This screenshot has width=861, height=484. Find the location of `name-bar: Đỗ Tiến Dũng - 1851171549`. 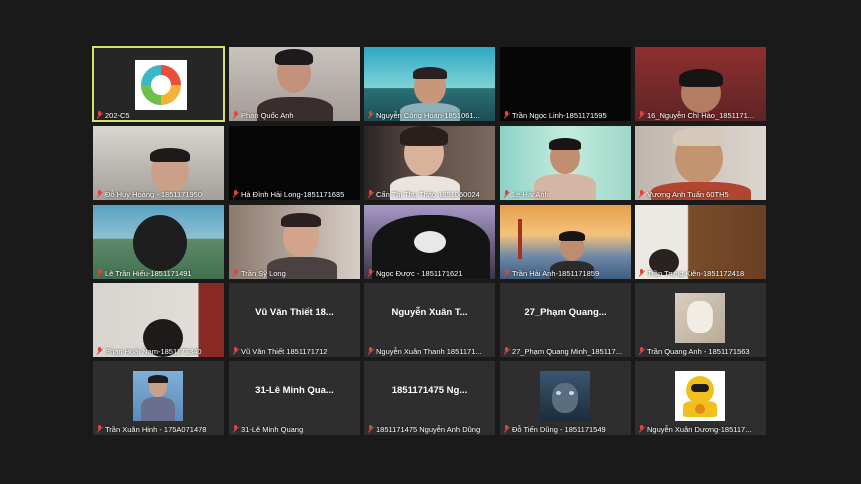

name-bar: Đỗ Tiến Dũng - 1851171549 is located at coordinates (565, 429).